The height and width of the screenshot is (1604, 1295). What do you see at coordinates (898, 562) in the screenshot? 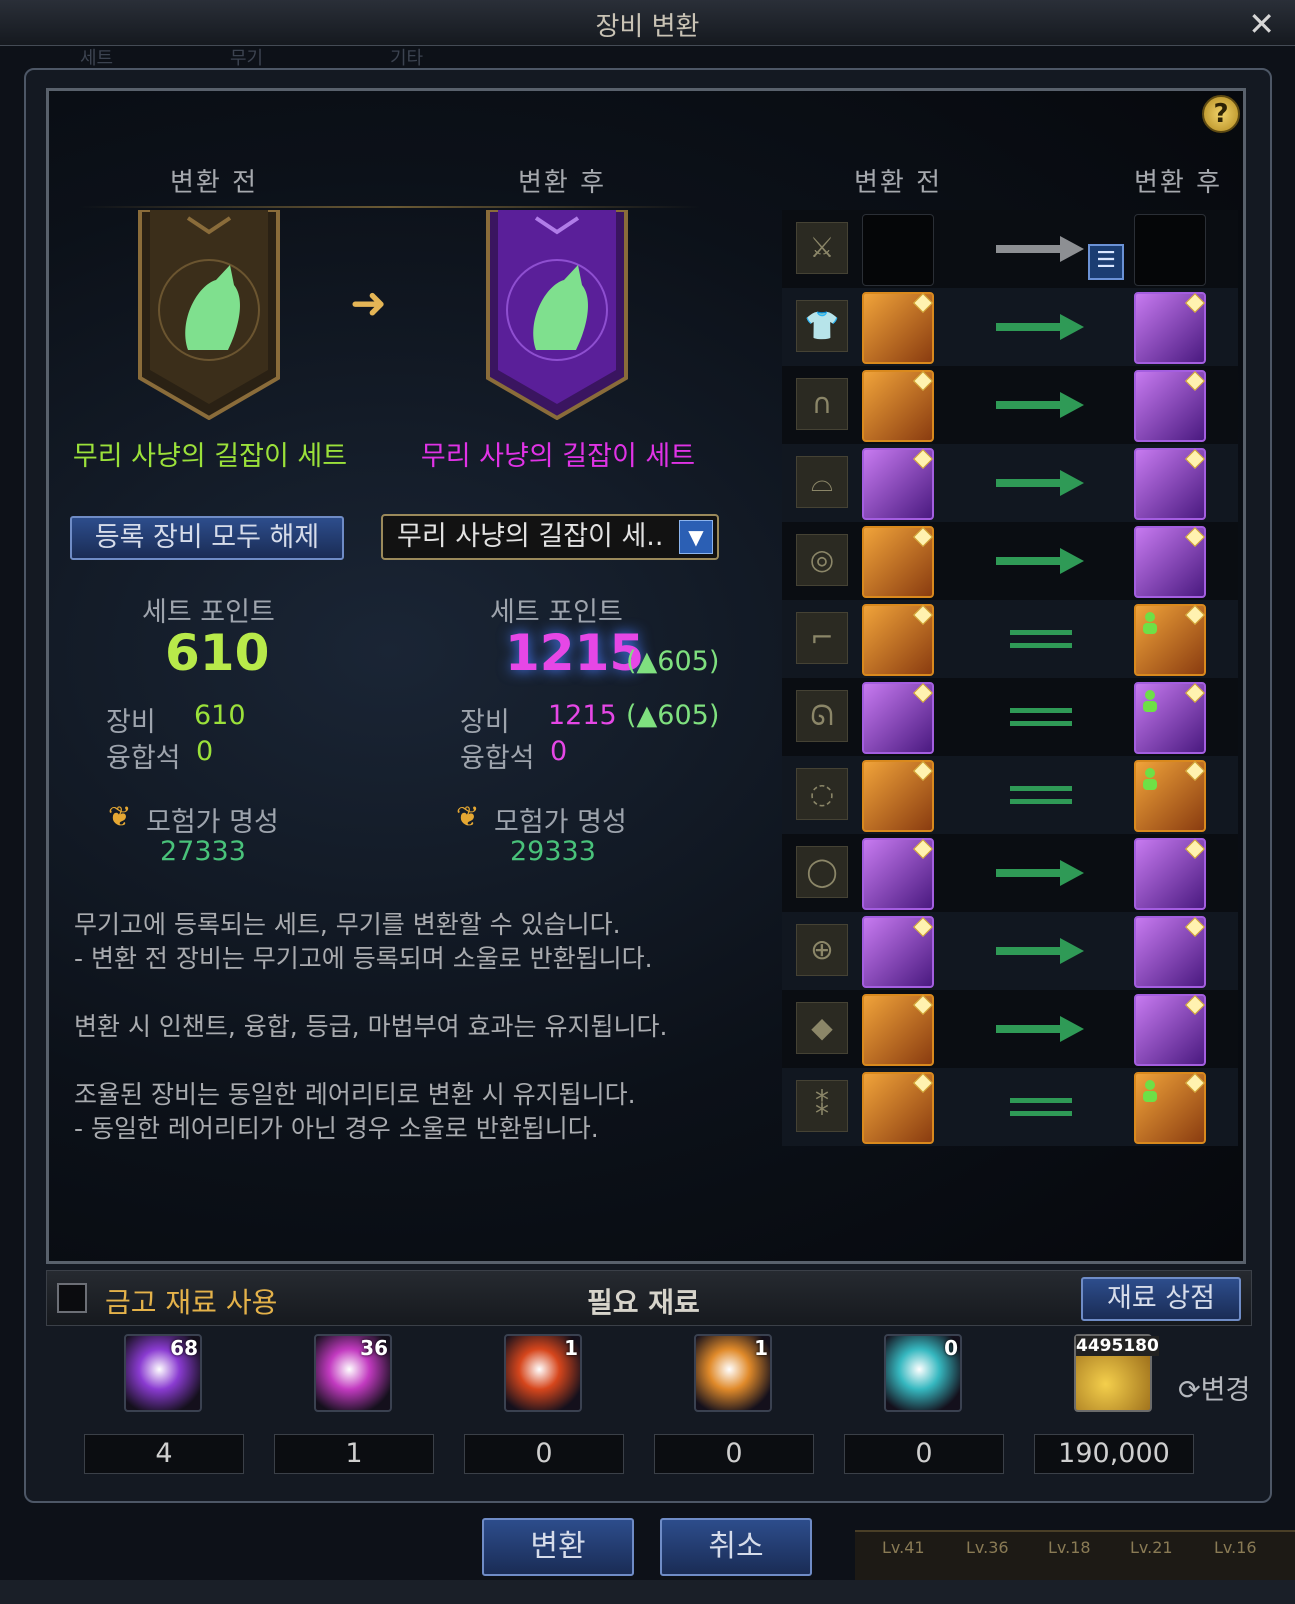
I see `before-item-belt` at bounding box center [898, 562].